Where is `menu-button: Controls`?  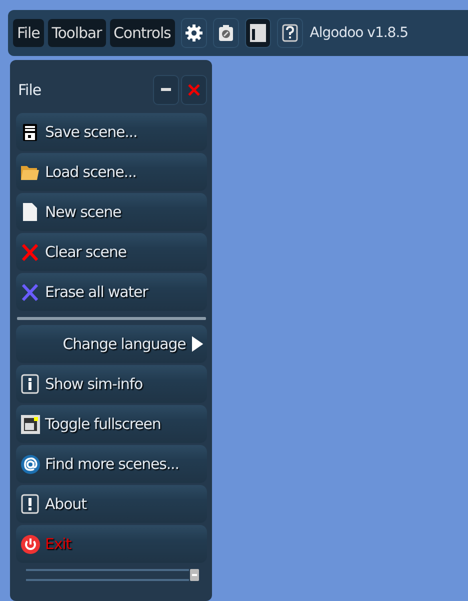
menu-button: Controls is located at coordinates (142, 33).